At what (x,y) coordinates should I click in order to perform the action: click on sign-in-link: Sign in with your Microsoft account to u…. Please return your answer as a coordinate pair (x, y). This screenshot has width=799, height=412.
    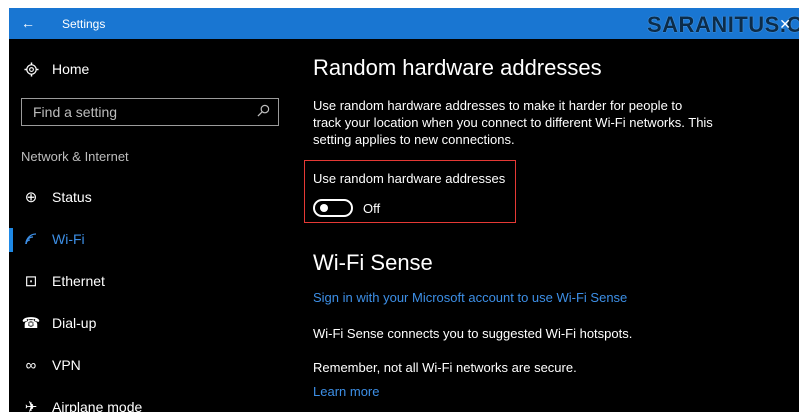
    Looking at the image, I should click on (470, 297).